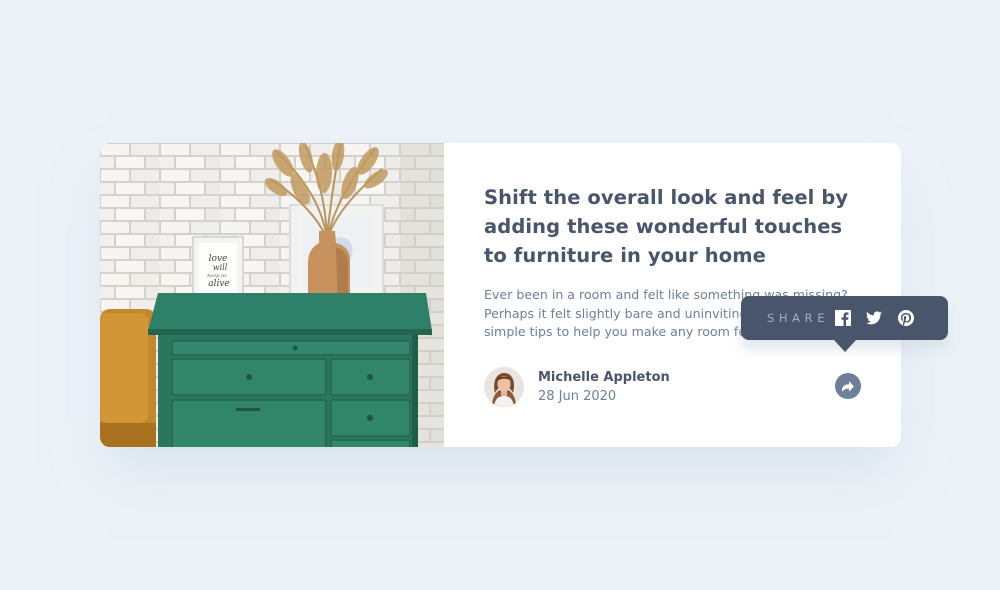 The width and height of the screenshot is (1000, 590). I want to click on post-date: 28 Jun 2020, so click(577, 396).